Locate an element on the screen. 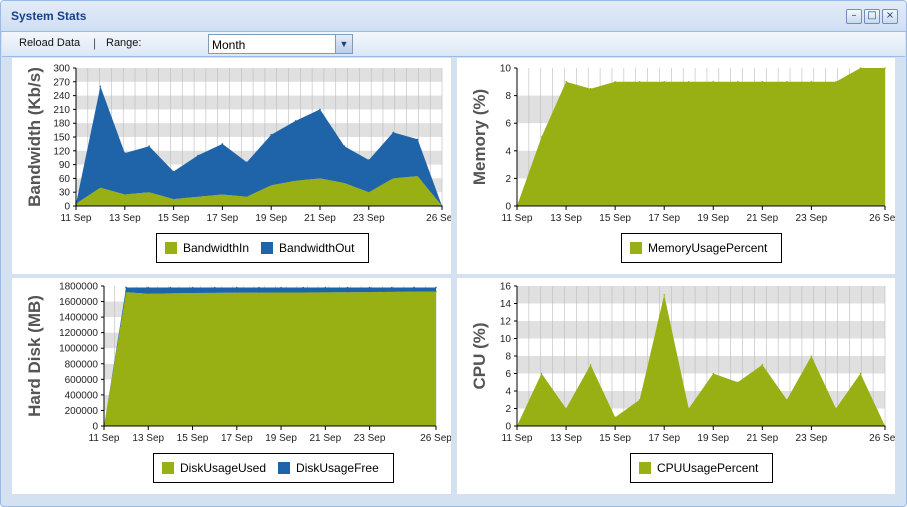 This screenshot has width=907, height=507. legend-label: BandwidthOut is located at coordinates (317, 248).